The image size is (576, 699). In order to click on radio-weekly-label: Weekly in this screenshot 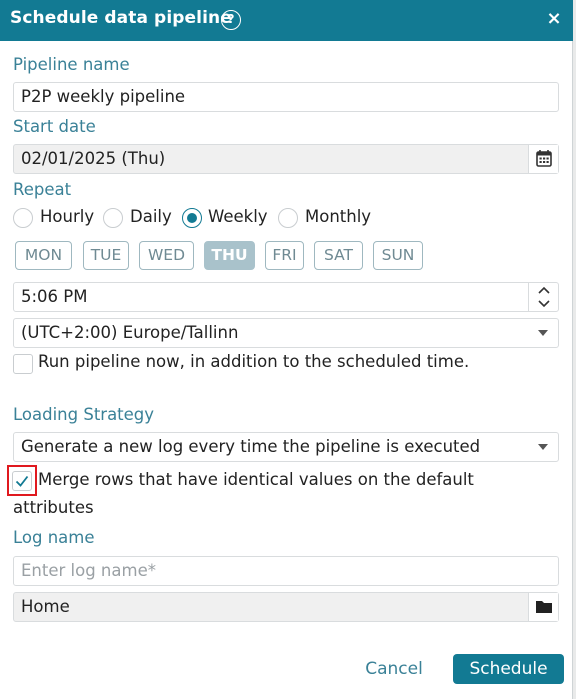, I will do `click(238, 216)`.